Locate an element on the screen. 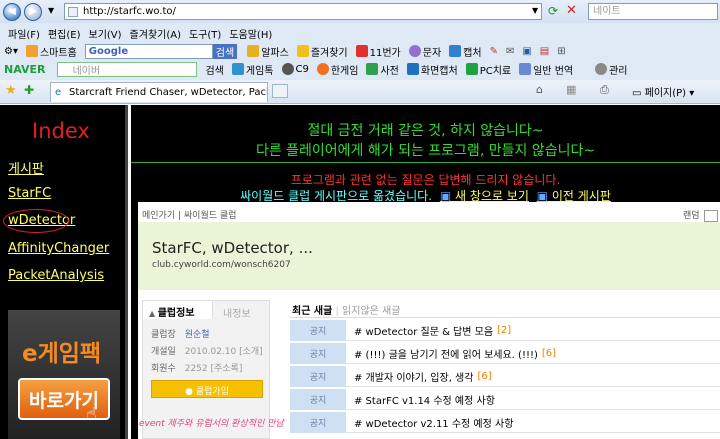 This screenshot has height=439, width=720. info-value: 2252 [주소록] is located at coordinates (214, 369).